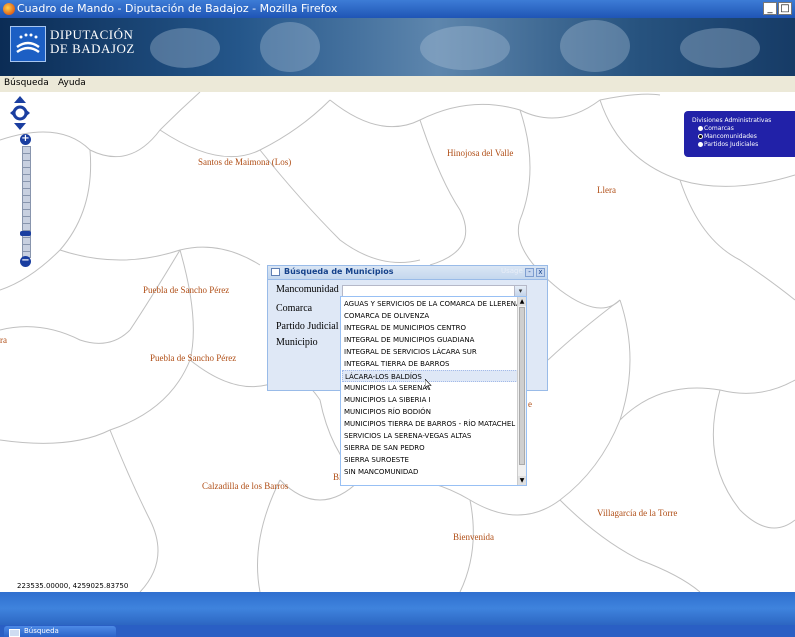 Image resolution: width=795 pixels, height=637 pixels. Describe the element at coordinates (25, 261) in the screenshot. I see `zoom-out-icon: −` at that location.